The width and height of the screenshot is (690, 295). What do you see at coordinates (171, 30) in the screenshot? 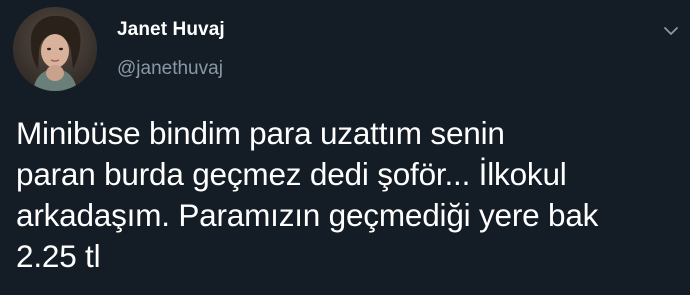
I see `author-name: Janet Huvaj` at bounding box center [171, 30].